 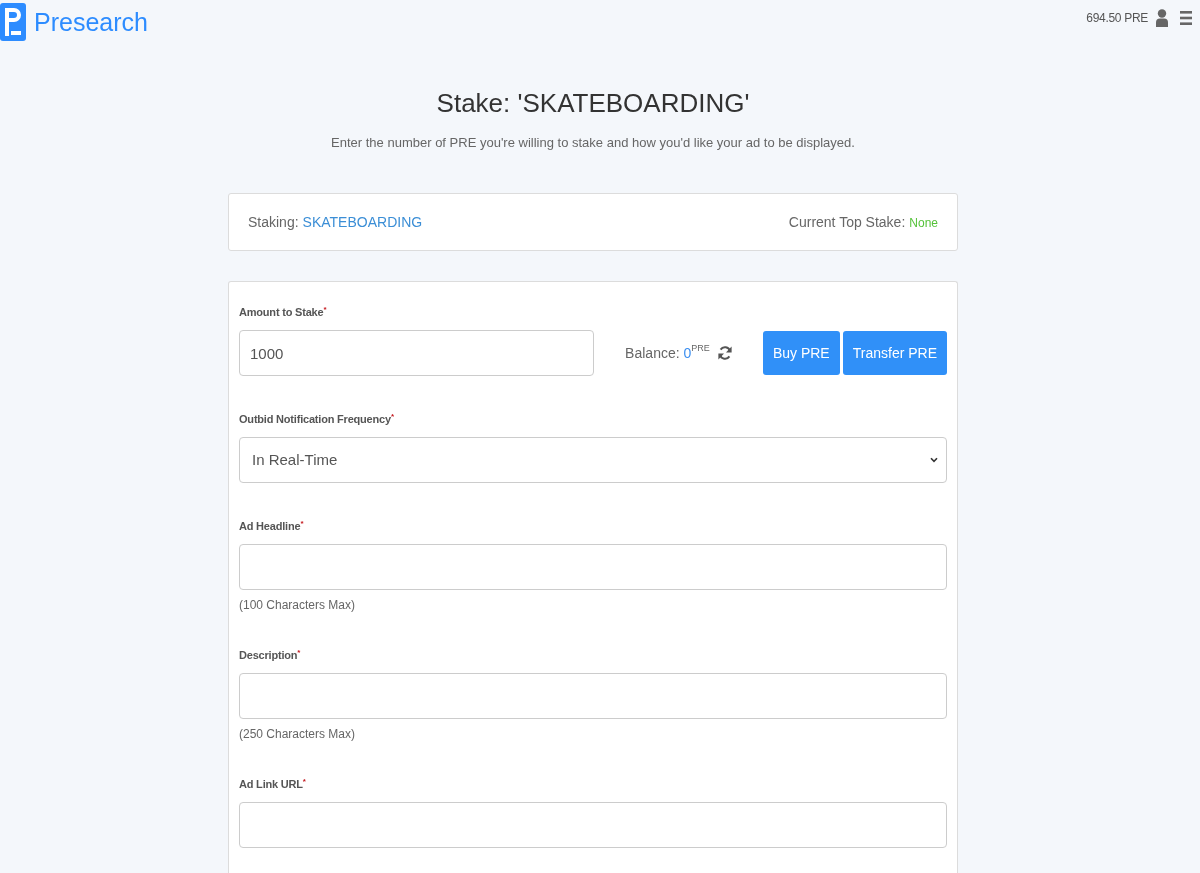 What do you see at coordinates (593, 103) in the screenshot?
I see `page-title: Stake: 'SKATEBOARDING'` at bounding box center [593, 103].